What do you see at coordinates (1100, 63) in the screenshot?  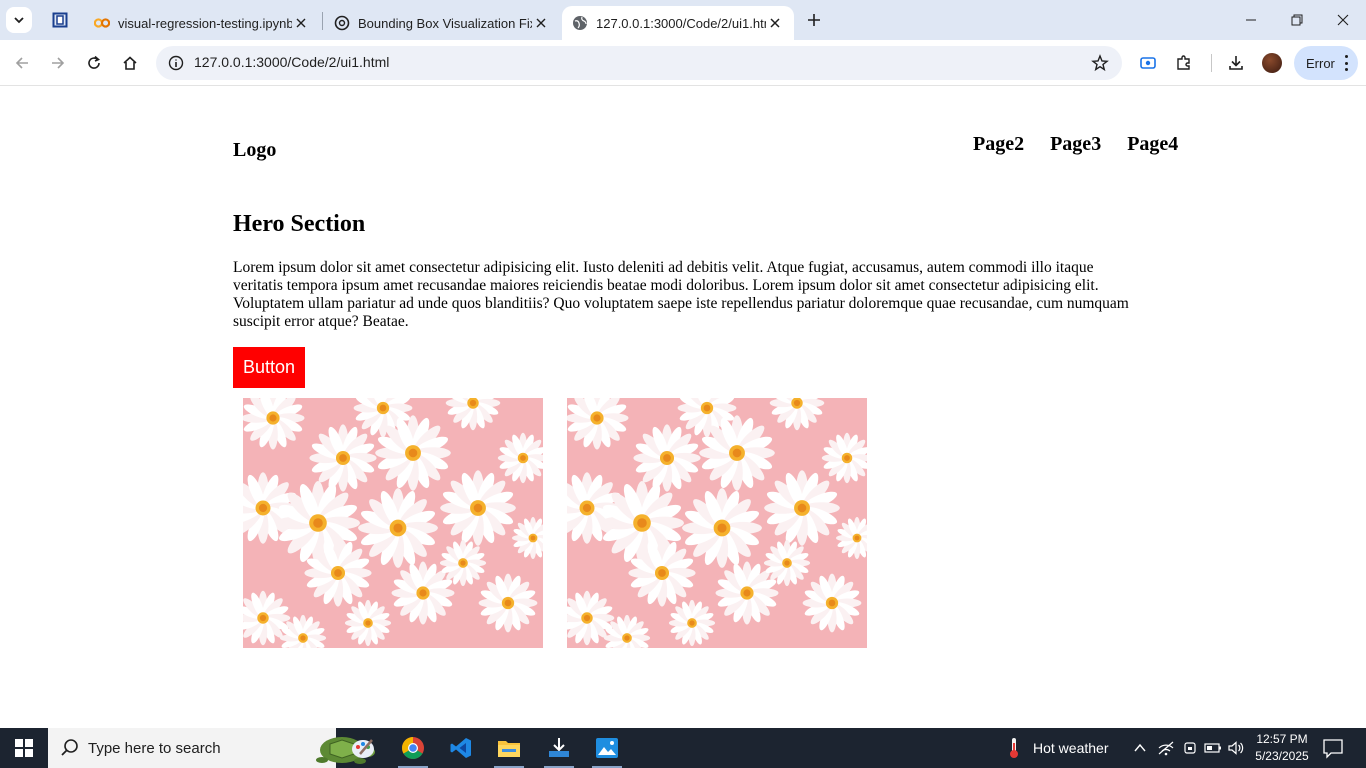 I see `bookmark-star-icon` at bounding box center [1100, 63].